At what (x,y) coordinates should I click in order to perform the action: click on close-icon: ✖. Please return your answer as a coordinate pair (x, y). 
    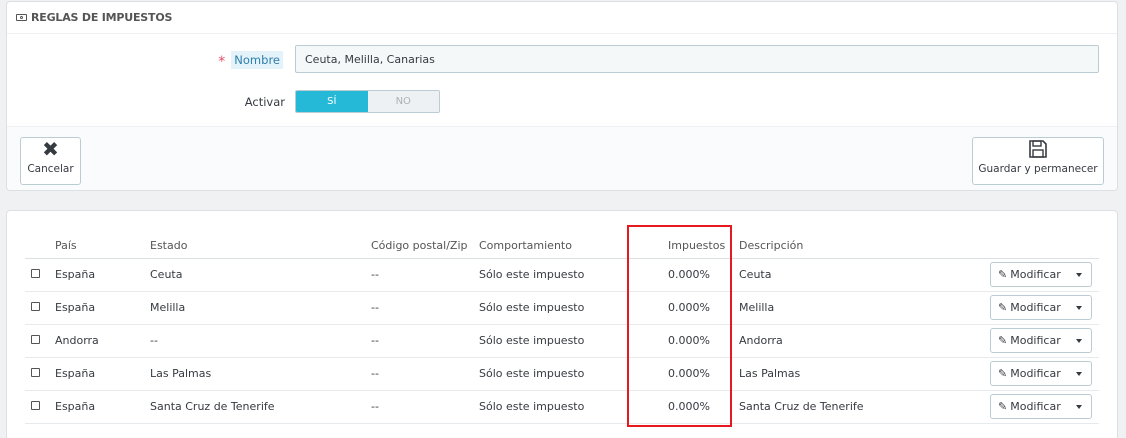
    Looking at the image, I should click on (50, 149).